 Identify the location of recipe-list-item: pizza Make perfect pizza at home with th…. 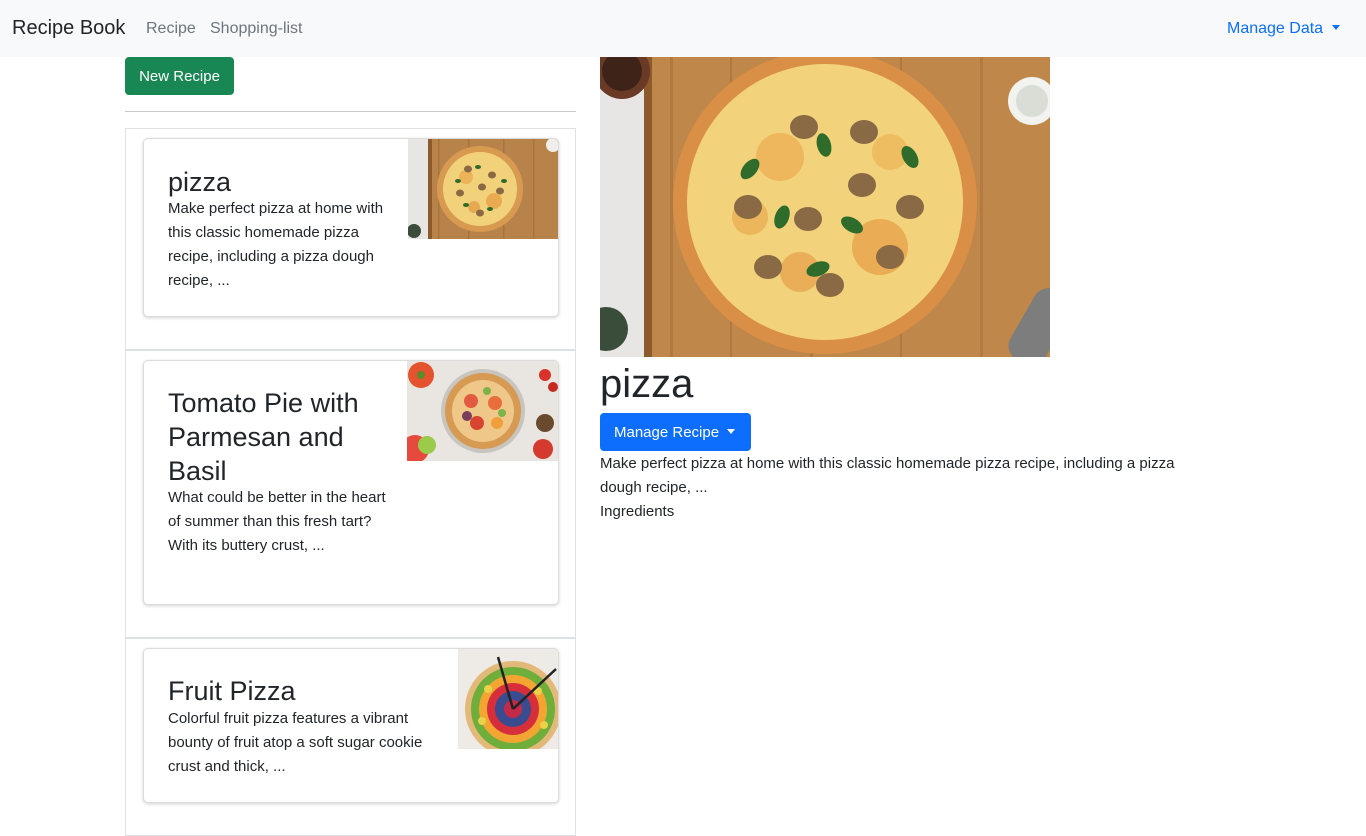
(350, 239).